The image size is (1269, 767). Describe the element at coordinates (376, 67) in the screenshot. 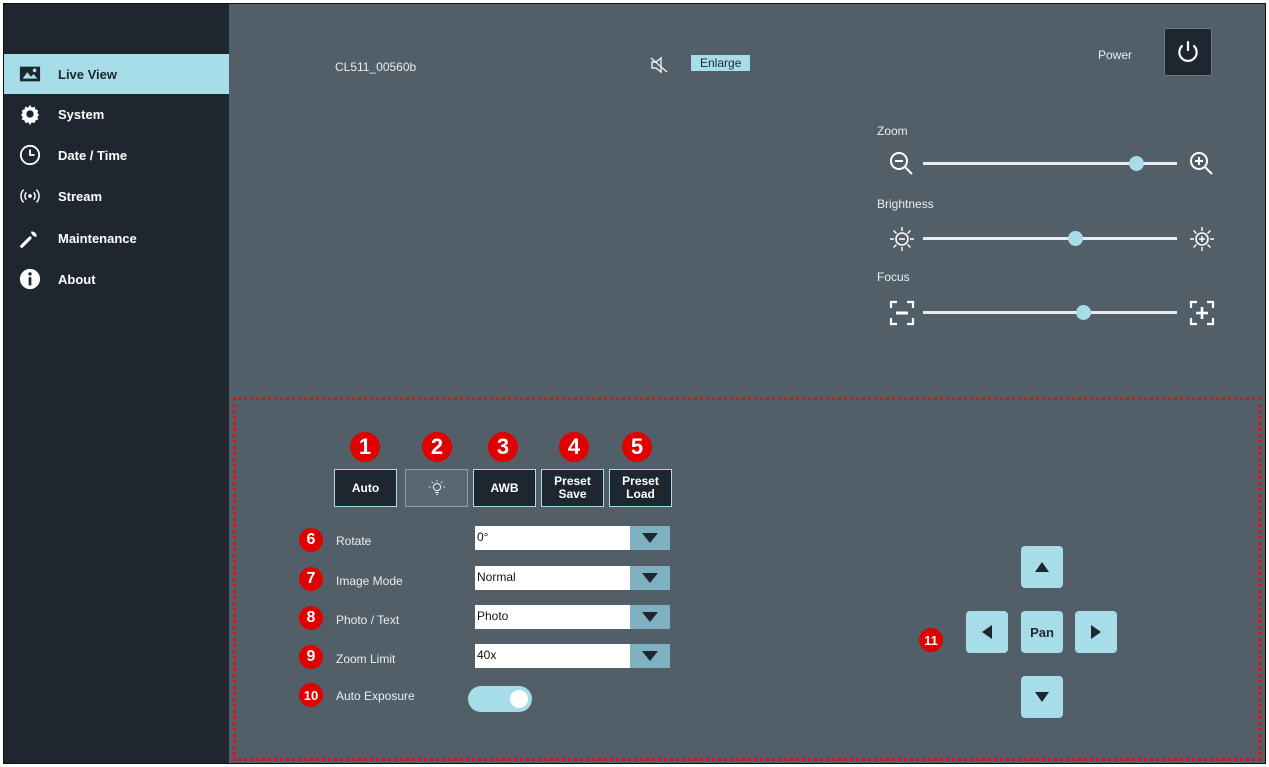

I see `device-name: CL511_00560b` at that location.